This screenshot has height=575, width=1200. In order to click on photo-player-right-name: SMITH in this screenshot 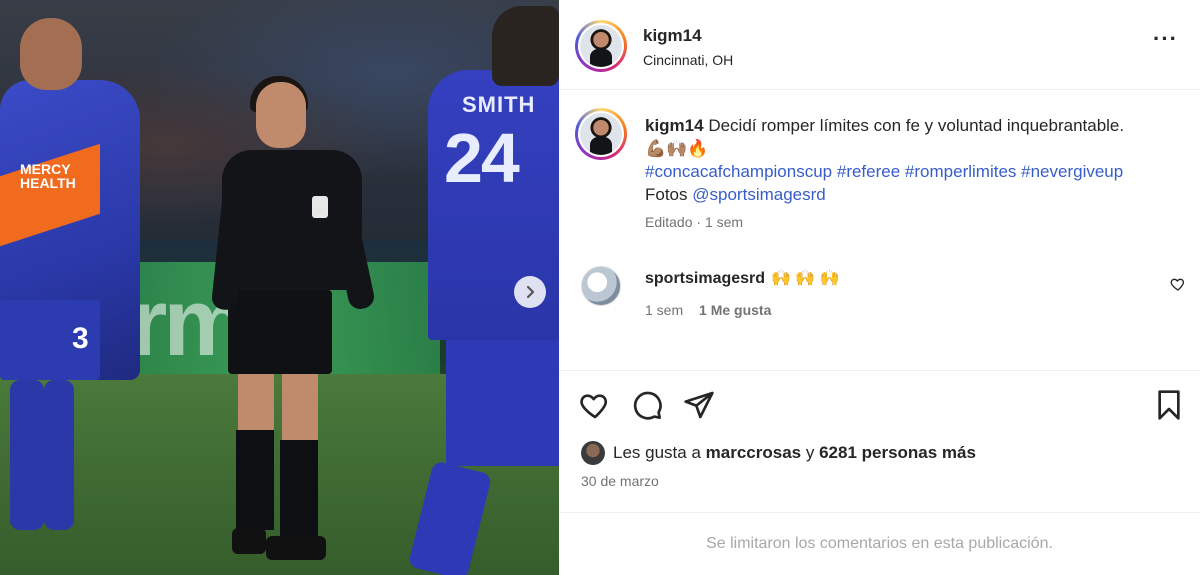, I will do `click(499, 104)`.